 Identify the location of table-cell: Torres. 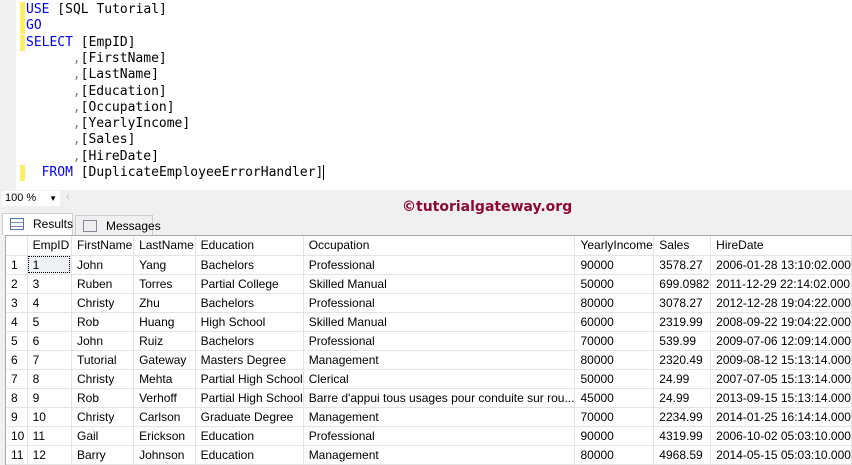
(164, 284).